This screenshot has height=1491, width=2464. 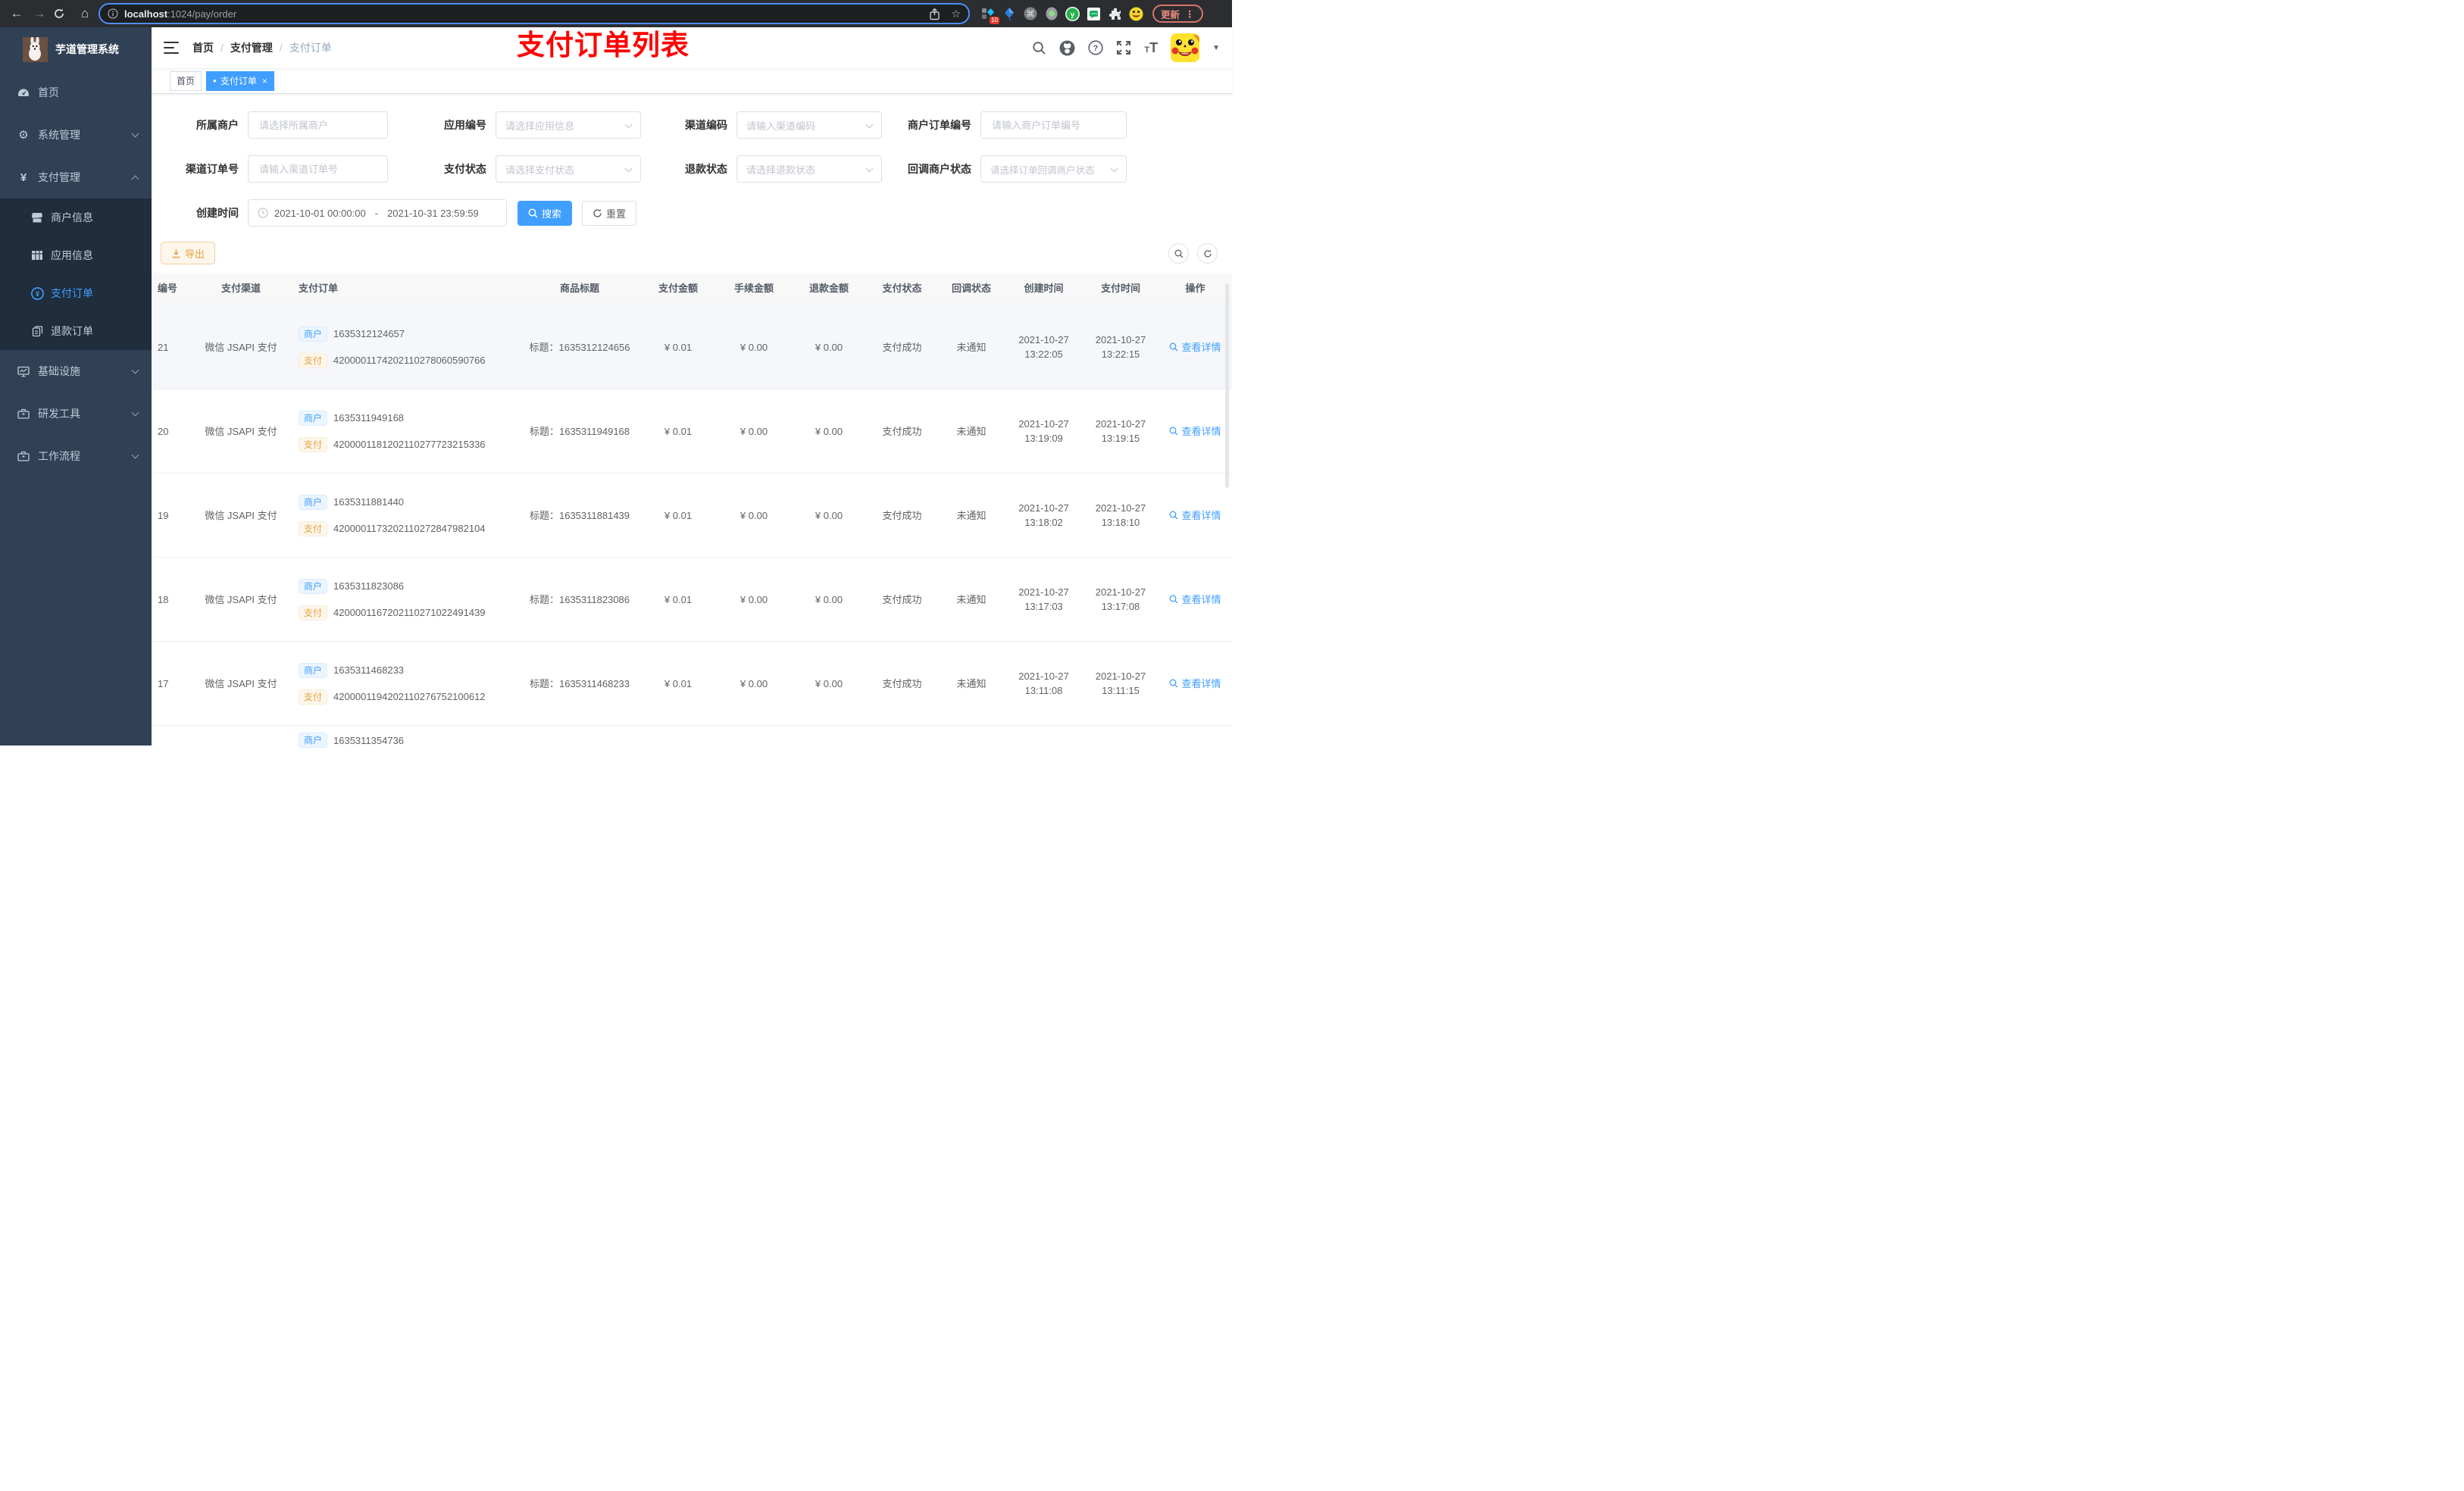 What do you see at coordinates (23, 456) in the screenshot?
I see `toolbox-icon` at bounding box center [23, 456].